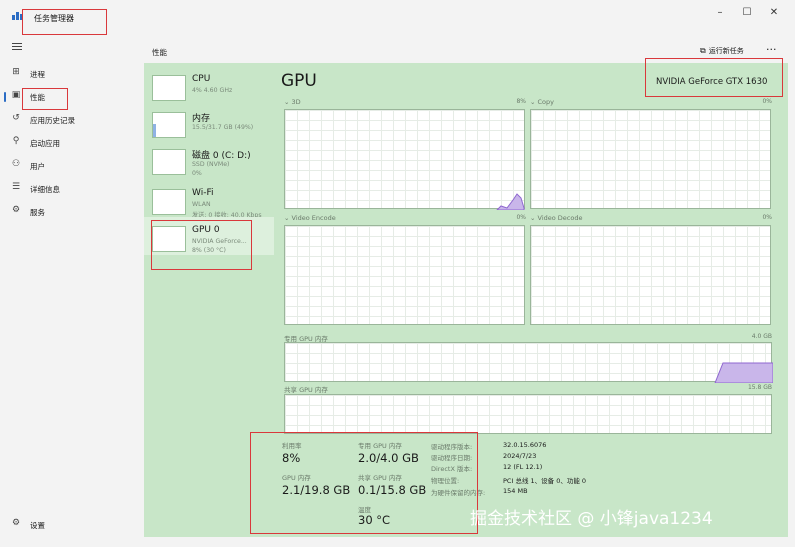  Describe the element at coordinates (37, 97) in the screenshot. I see `sidebar-item-label: 性能` at that location.